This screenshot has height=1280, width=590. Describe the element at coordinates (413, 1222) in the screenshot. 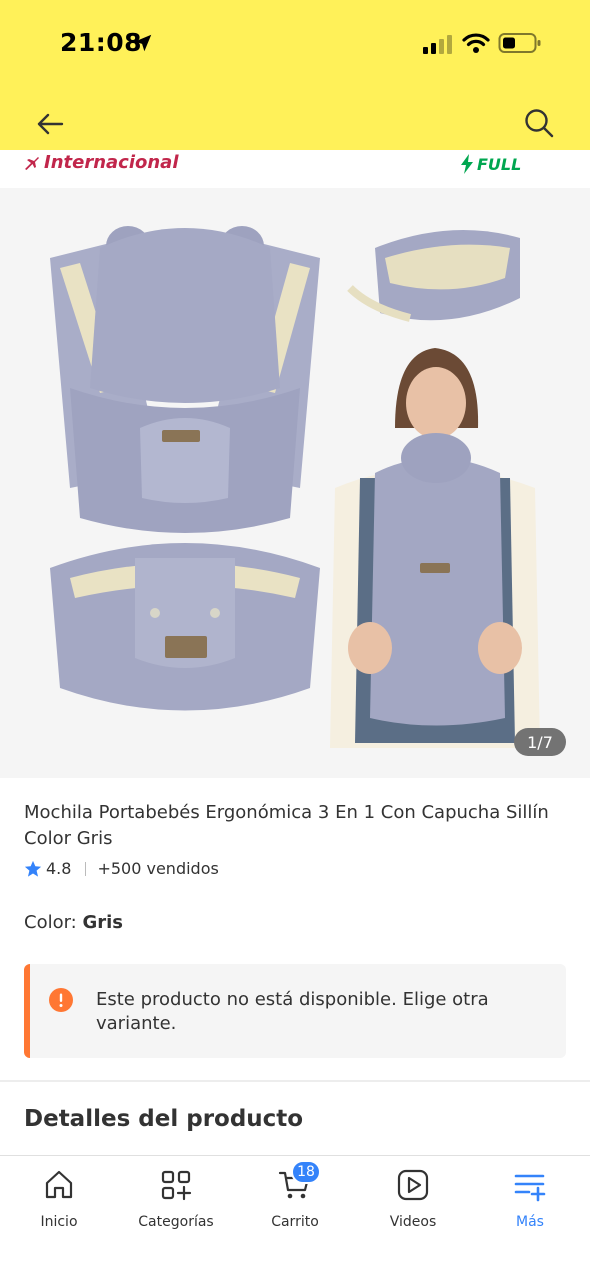

I see `tab-label: Videos` at that location.